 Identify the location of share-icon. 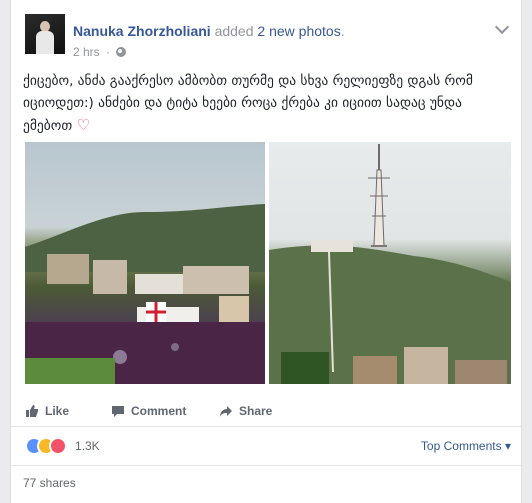
(226, 411).